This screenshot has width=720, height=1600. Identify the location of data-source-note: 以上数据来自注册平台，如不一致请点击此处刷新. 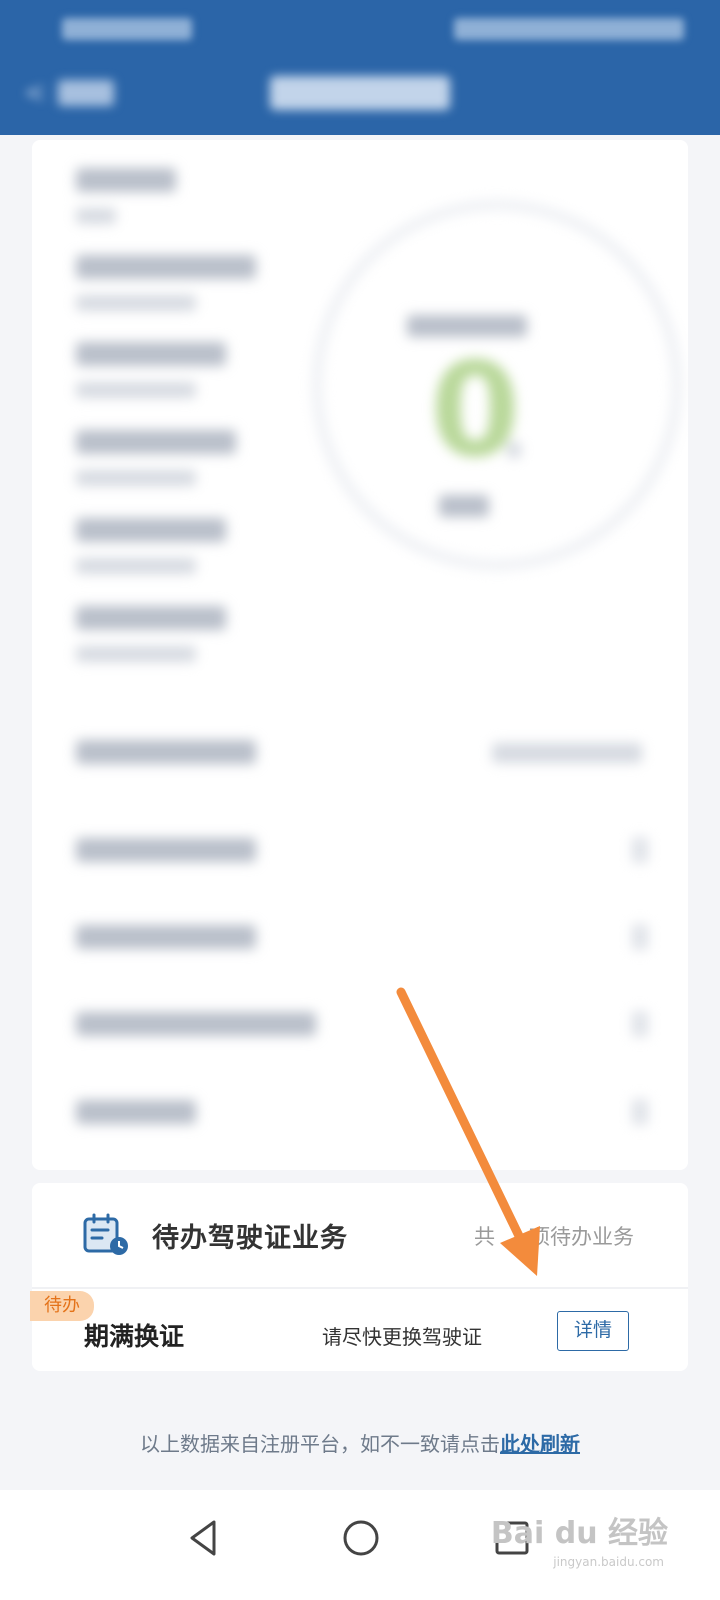
(360, 1442).